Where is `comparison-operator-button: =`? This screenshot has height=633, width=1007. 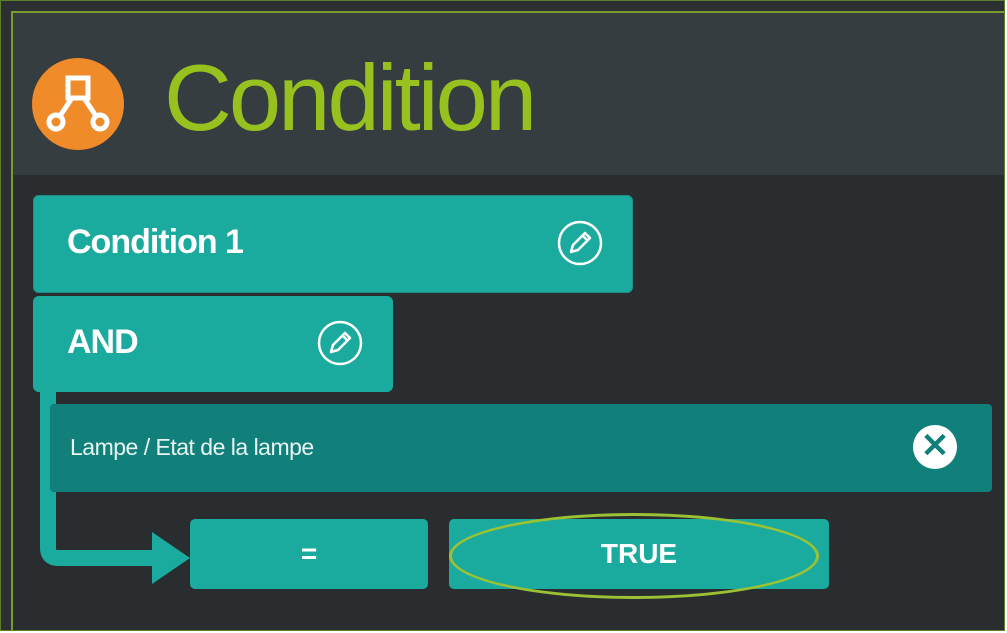
comparison-operator-button: = is located at coordinates (309, 554).